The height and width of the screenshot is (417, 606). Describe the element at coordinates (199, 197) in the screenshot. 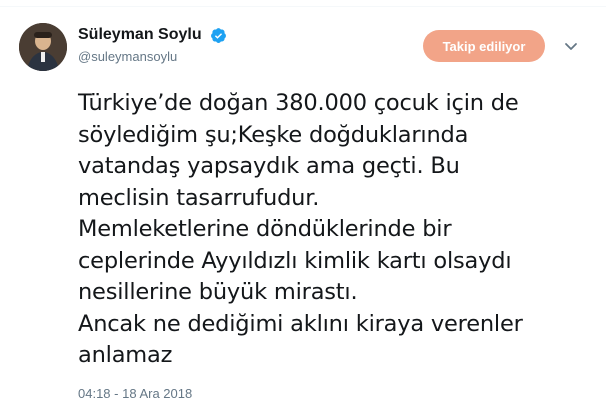

I see `tweet-line: meclisin tasarrufudur.` at that location.